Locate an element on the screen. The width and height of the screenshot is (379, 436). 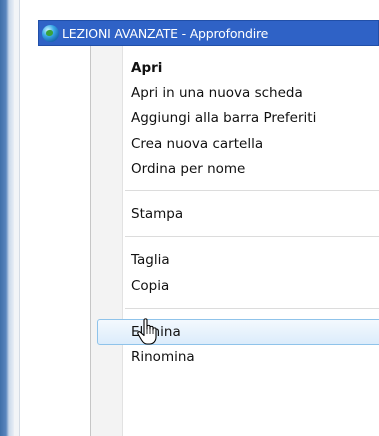
menu-item-stampa: Stampa is located at coordinates (255, 214).